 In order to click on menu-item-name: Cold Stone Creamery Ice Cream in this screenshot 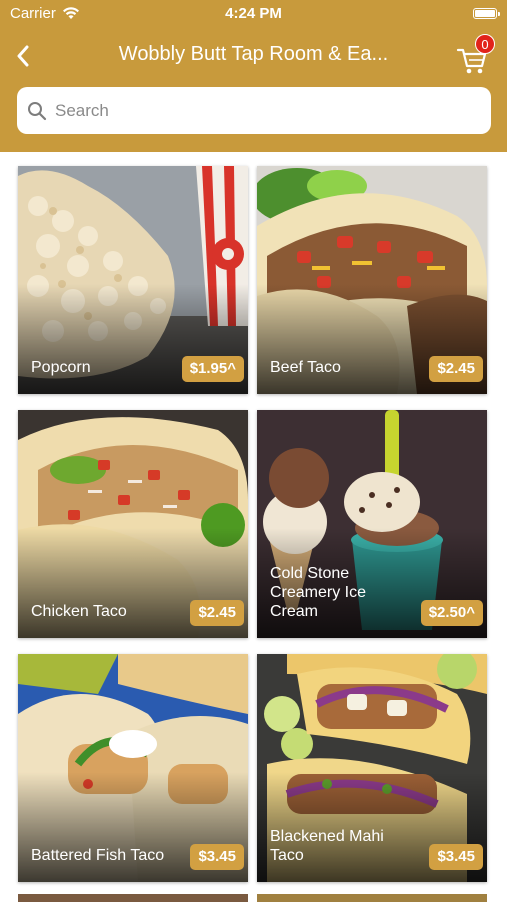, I will do `click(318, 592)`.